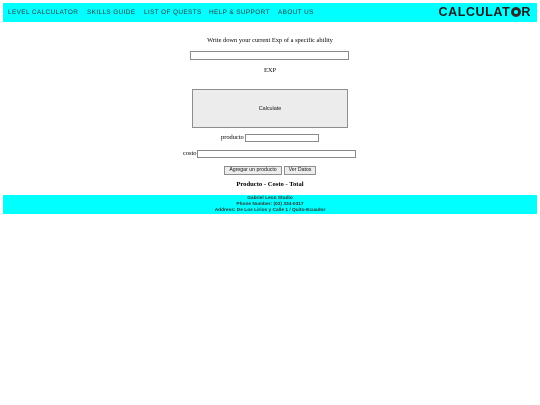 This screenshot has width=540, height=405. I want to click on nav-help-support: HELP & SUPPORT, so click(239, 12).